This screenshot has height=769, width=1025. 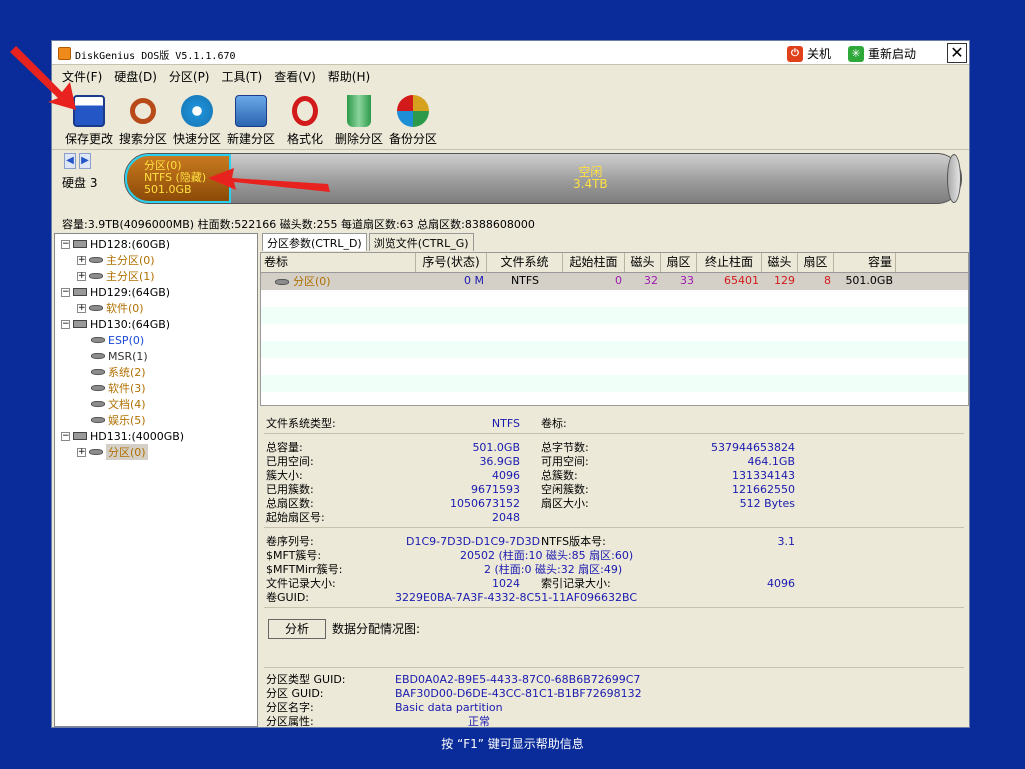 I want to click on tree-partition-node: 文档(4), so click(x=118, y=404).